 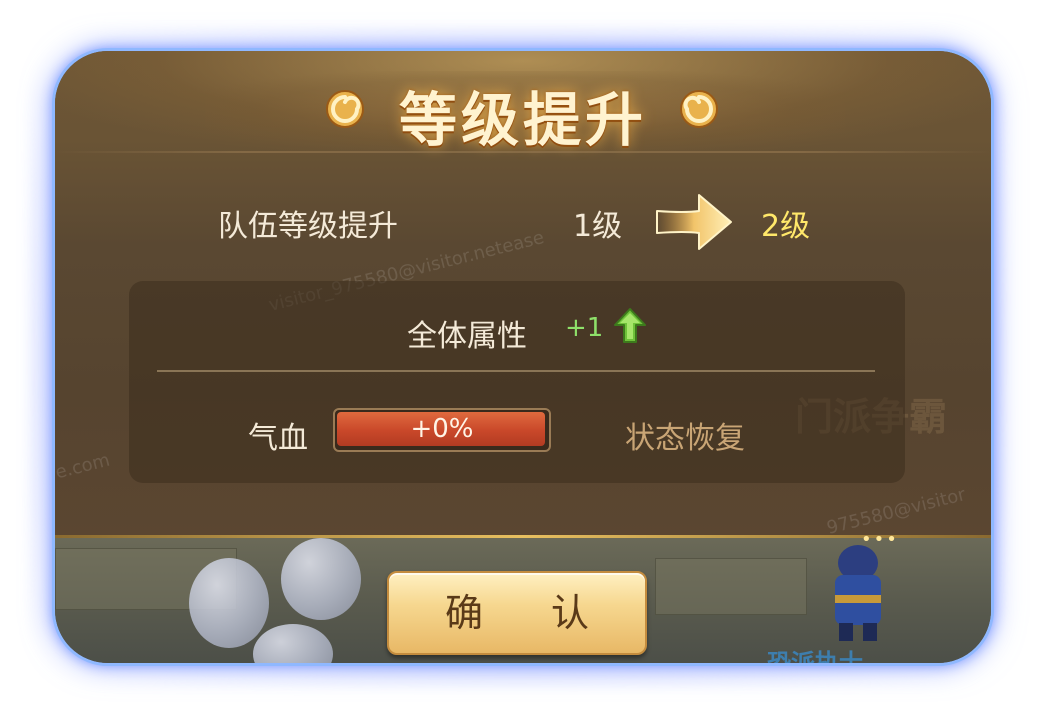 I want to click on hp-label: 气血, so click(x=278, y=438).